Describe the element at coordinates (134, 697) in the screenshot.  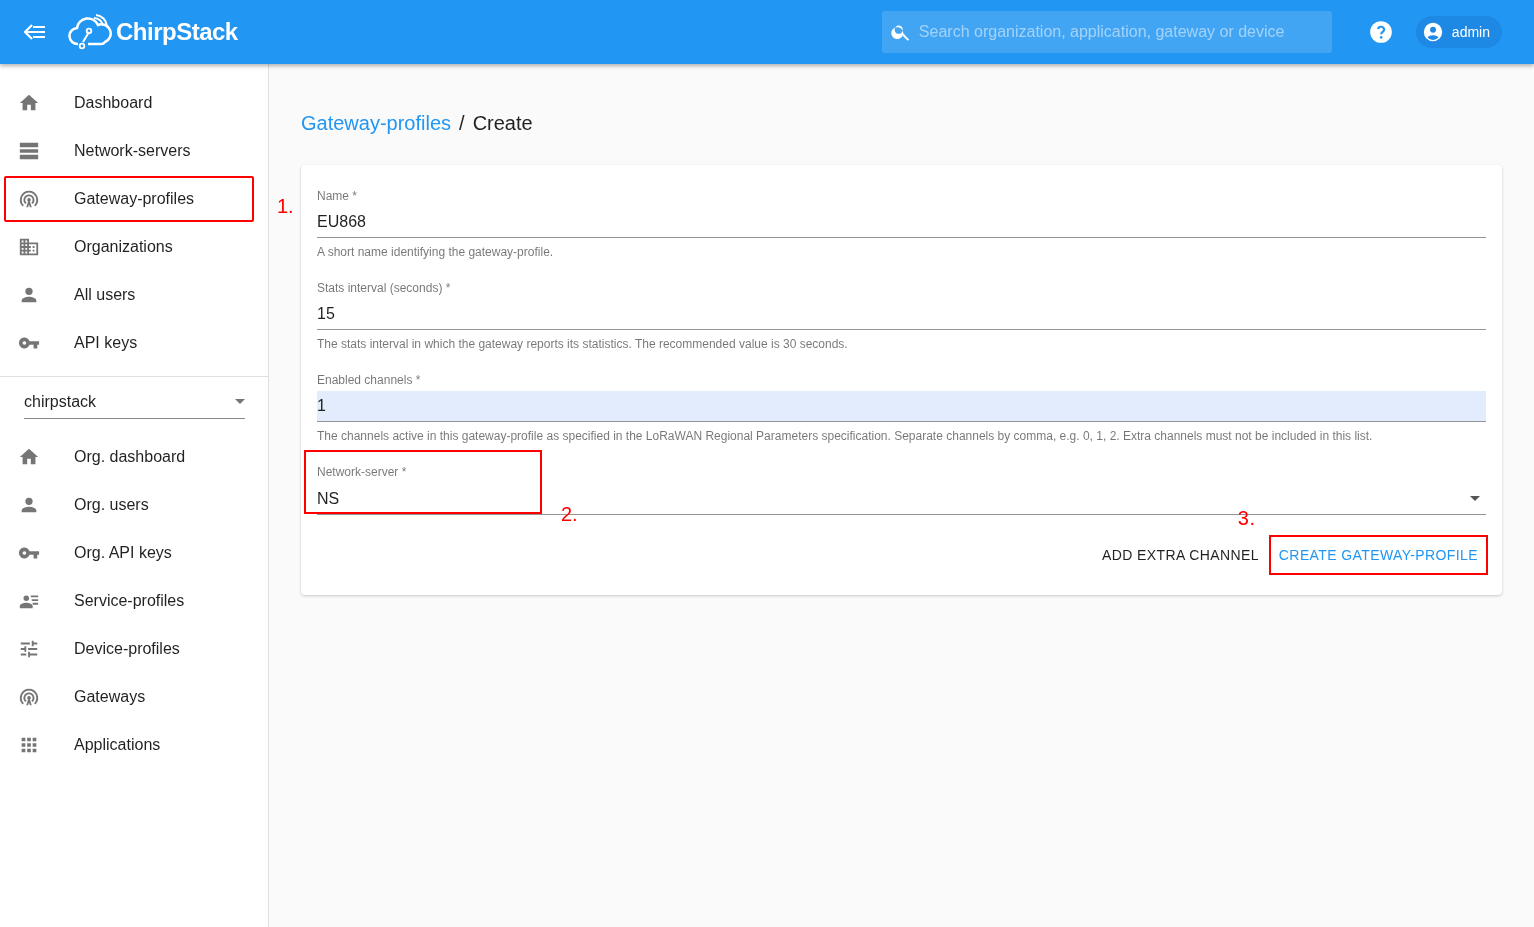
I see `sidebar-item: Gateways` at that location.